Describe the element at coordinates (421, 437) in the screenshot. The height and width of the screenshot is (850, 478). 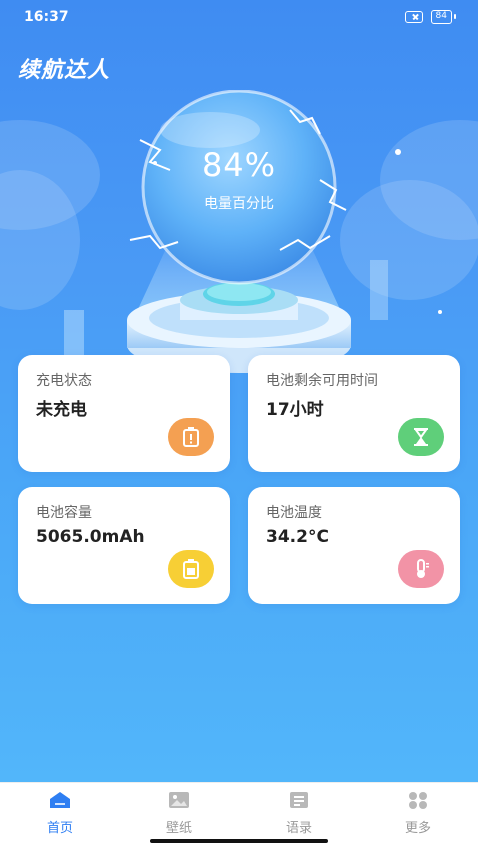
I see `hourglass-icon` at that location.